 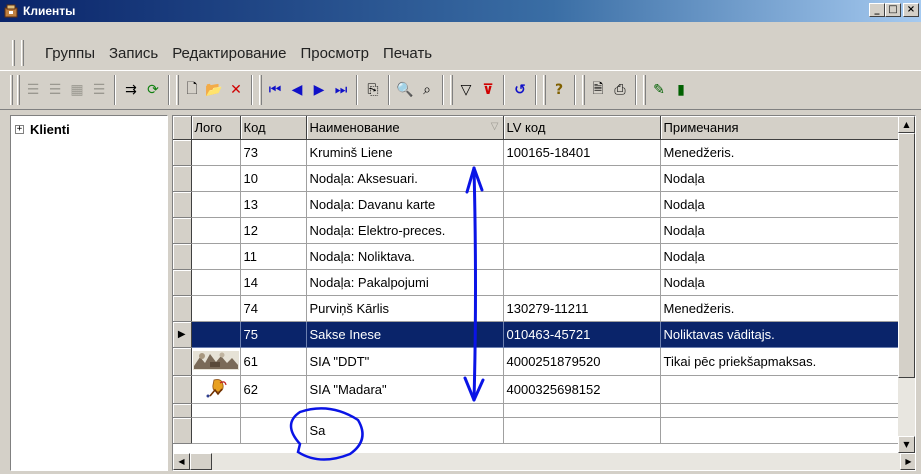 What do you see at coordinates (520, 90) in the screenshot?
I see `undo-icon: ↺` at bounding box center [520, 90].